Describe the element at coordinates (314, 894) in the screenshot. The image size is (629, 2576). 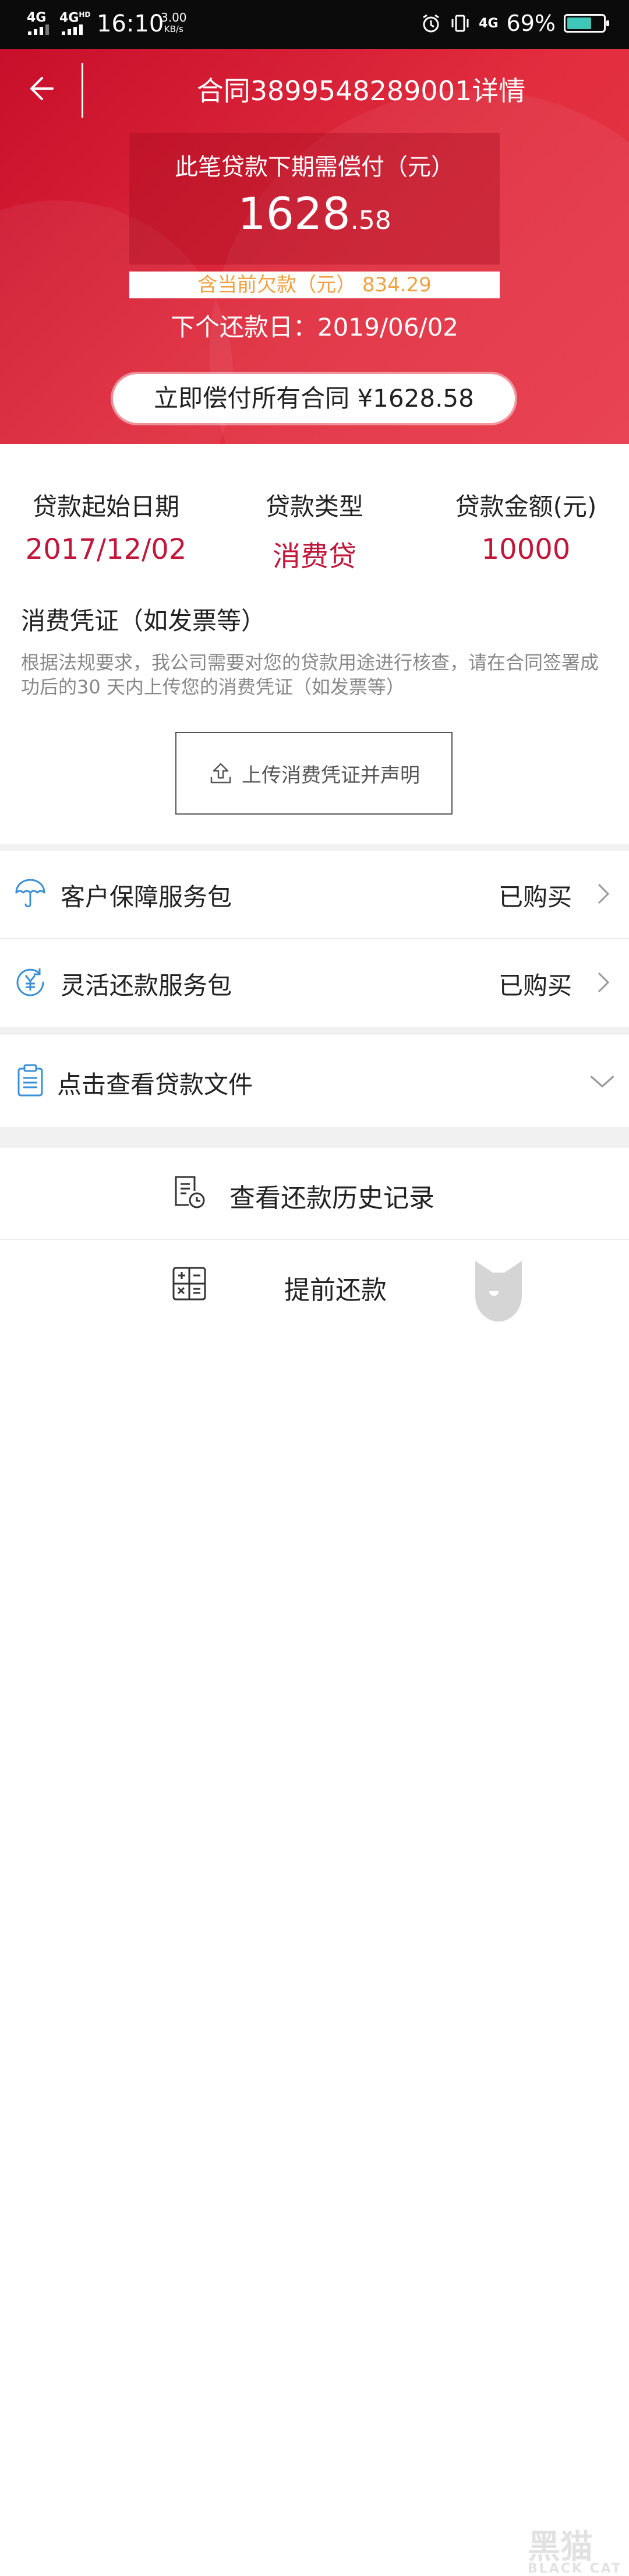
I see `service-row-protection: 客户保障服务包 已购买` at that location.